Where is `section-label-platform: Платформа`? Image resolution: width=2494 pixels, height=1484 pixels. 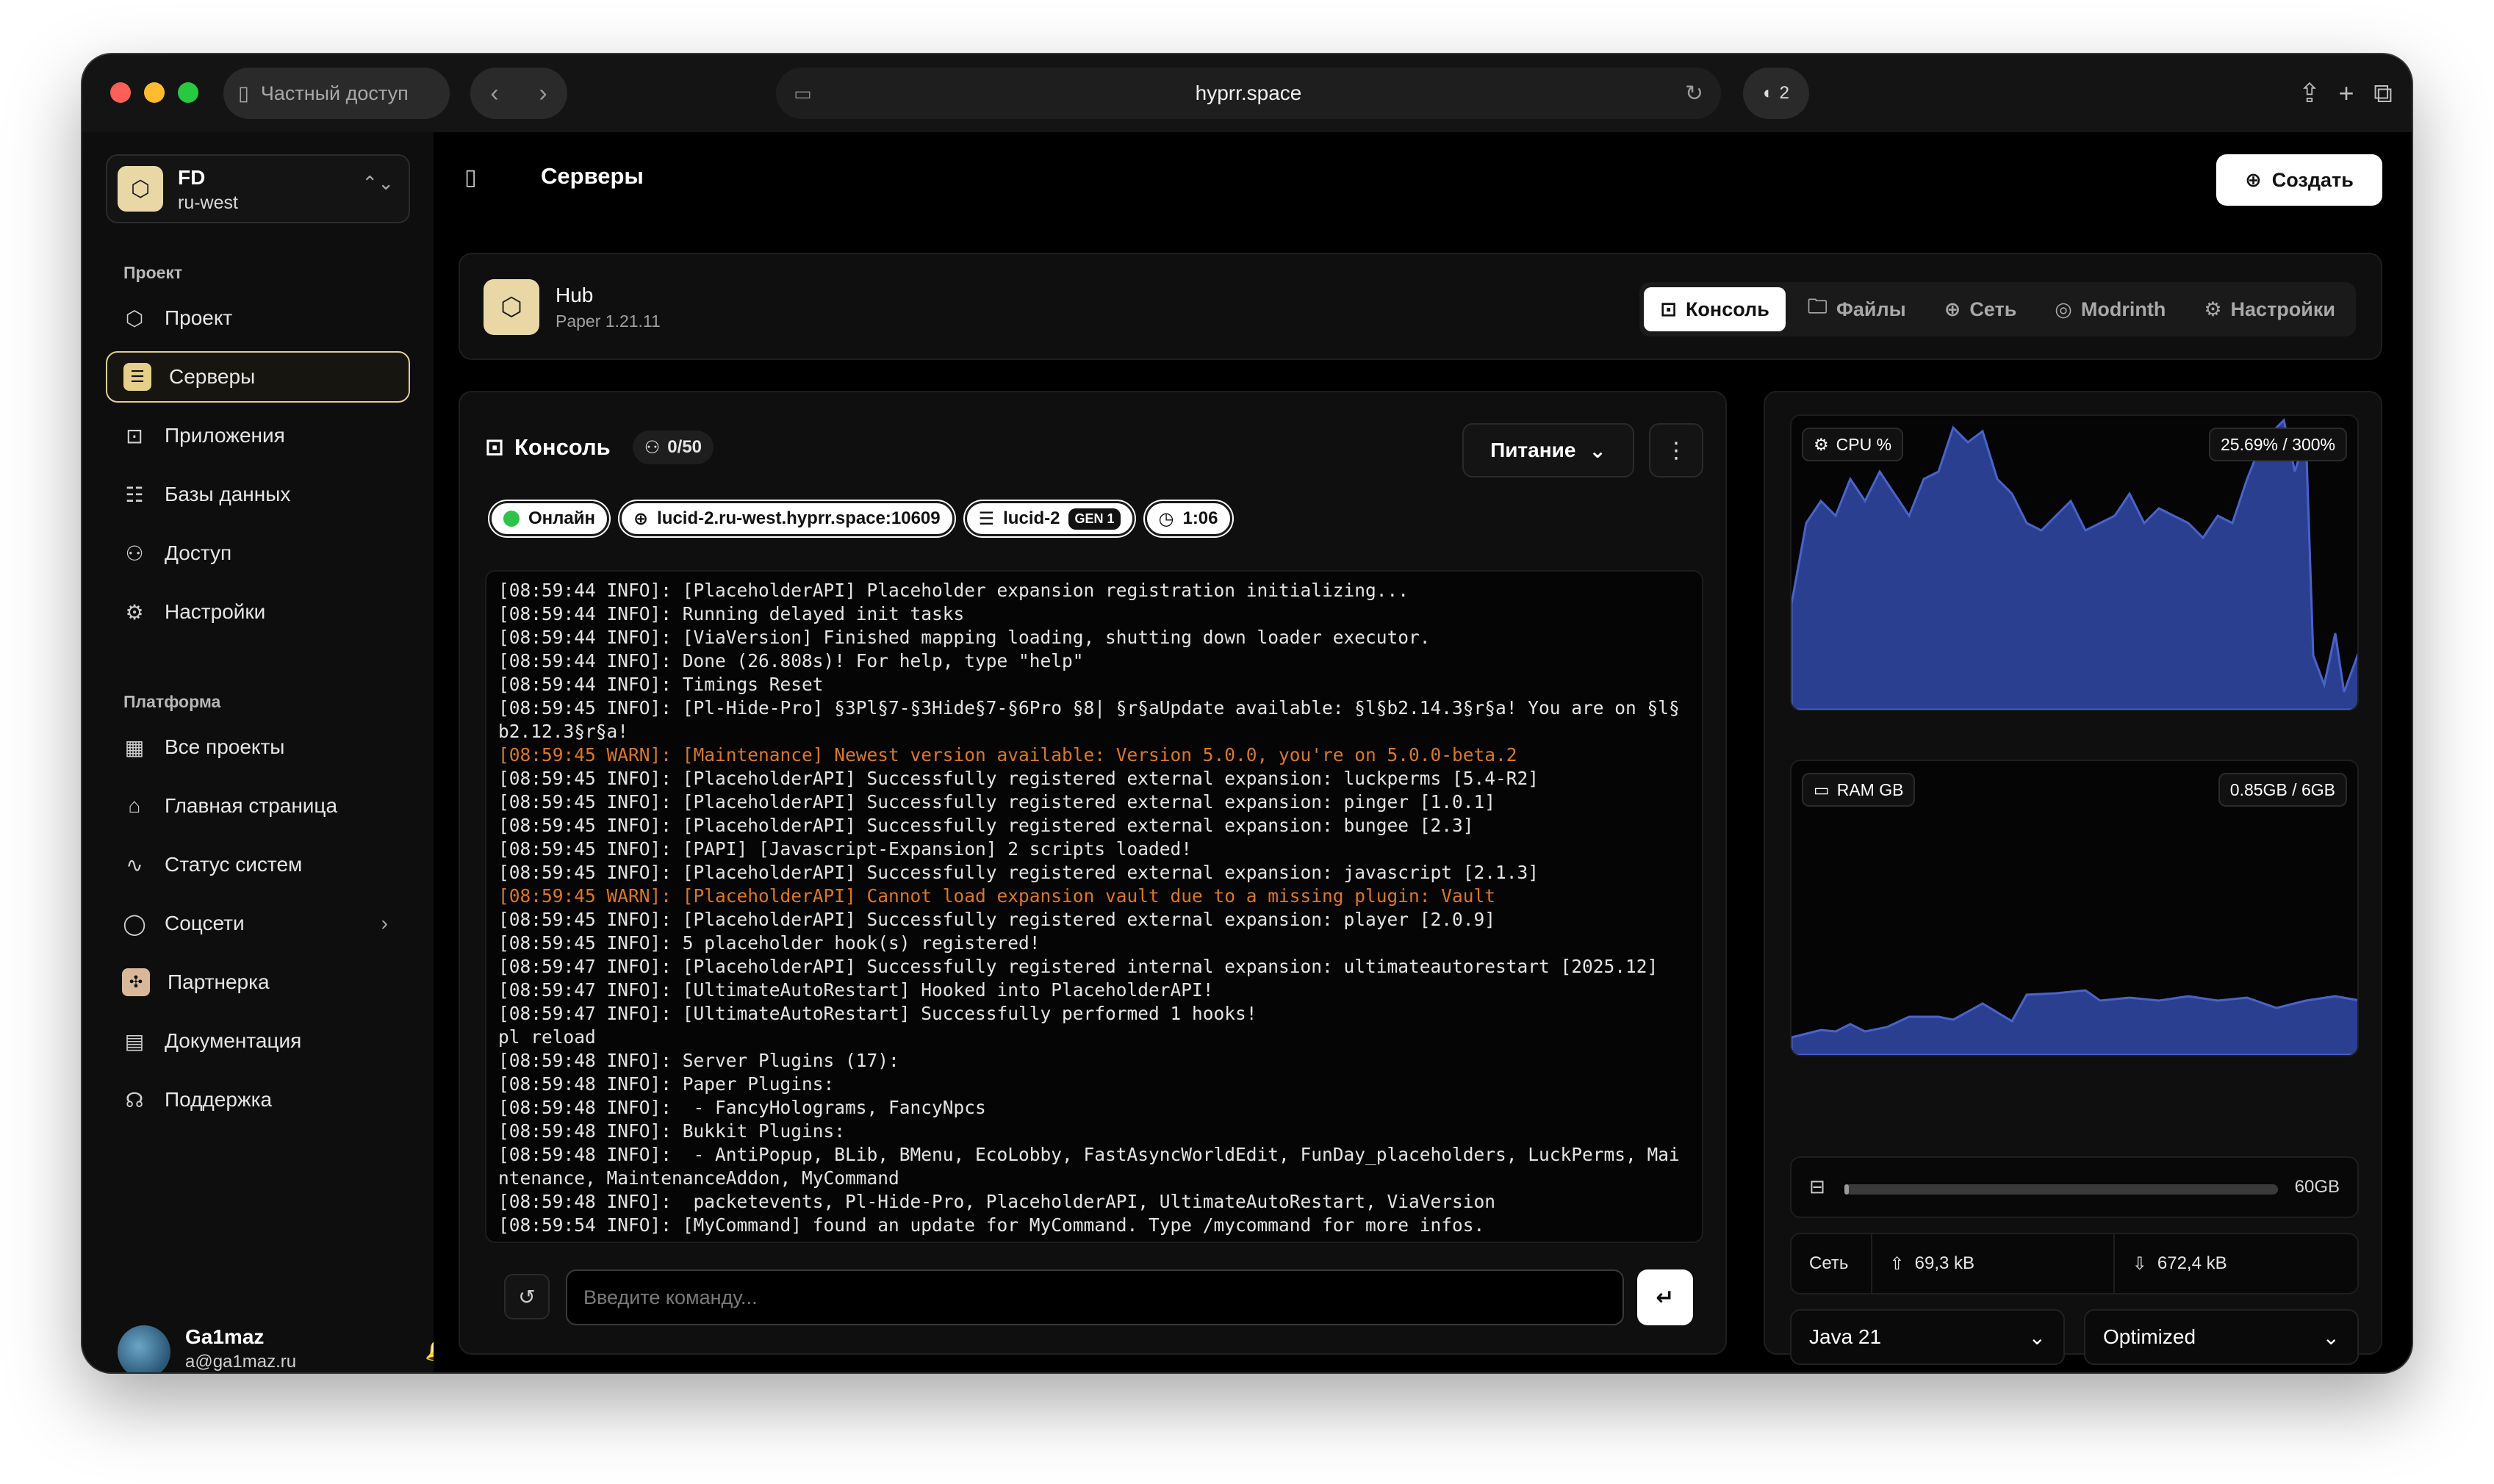
section-label-platform: Платформа is located at coordinates (172, 702).